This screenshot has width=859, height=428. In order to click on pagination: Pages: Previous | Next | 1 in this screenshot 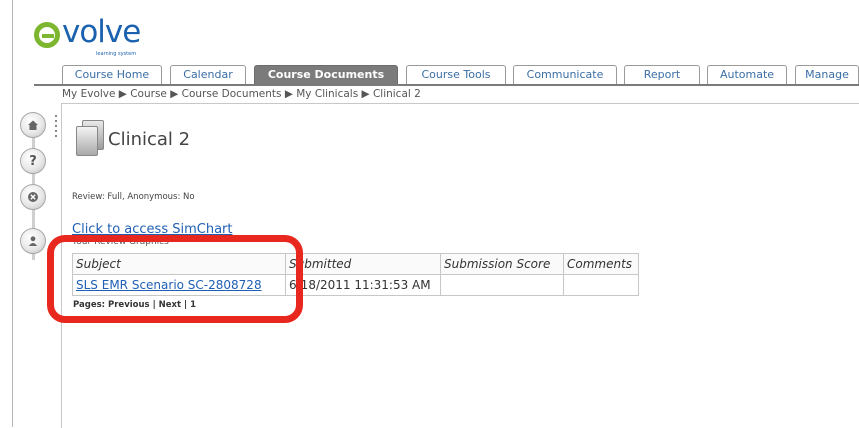, I will do `click(134, 305)`.